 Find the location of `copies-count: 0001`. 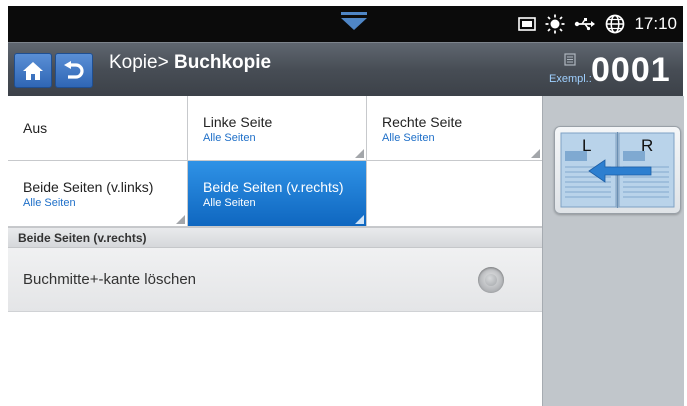

copies-count: 0001 is located at coordinates (631, 70).